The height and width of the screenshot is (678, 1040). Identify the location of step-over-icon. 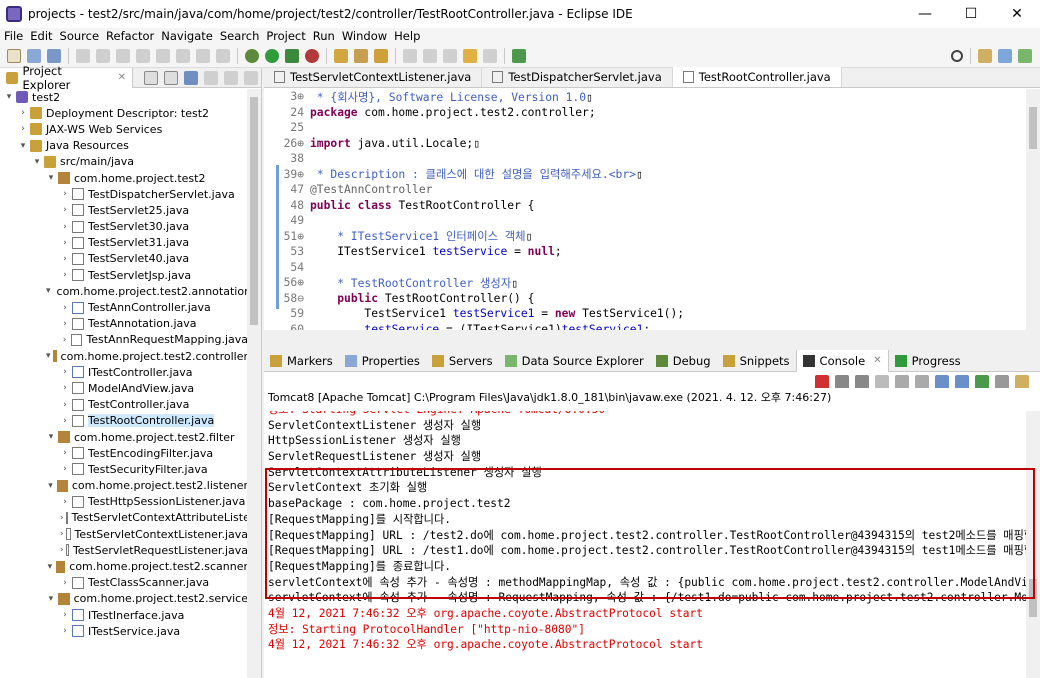
(203, 55).